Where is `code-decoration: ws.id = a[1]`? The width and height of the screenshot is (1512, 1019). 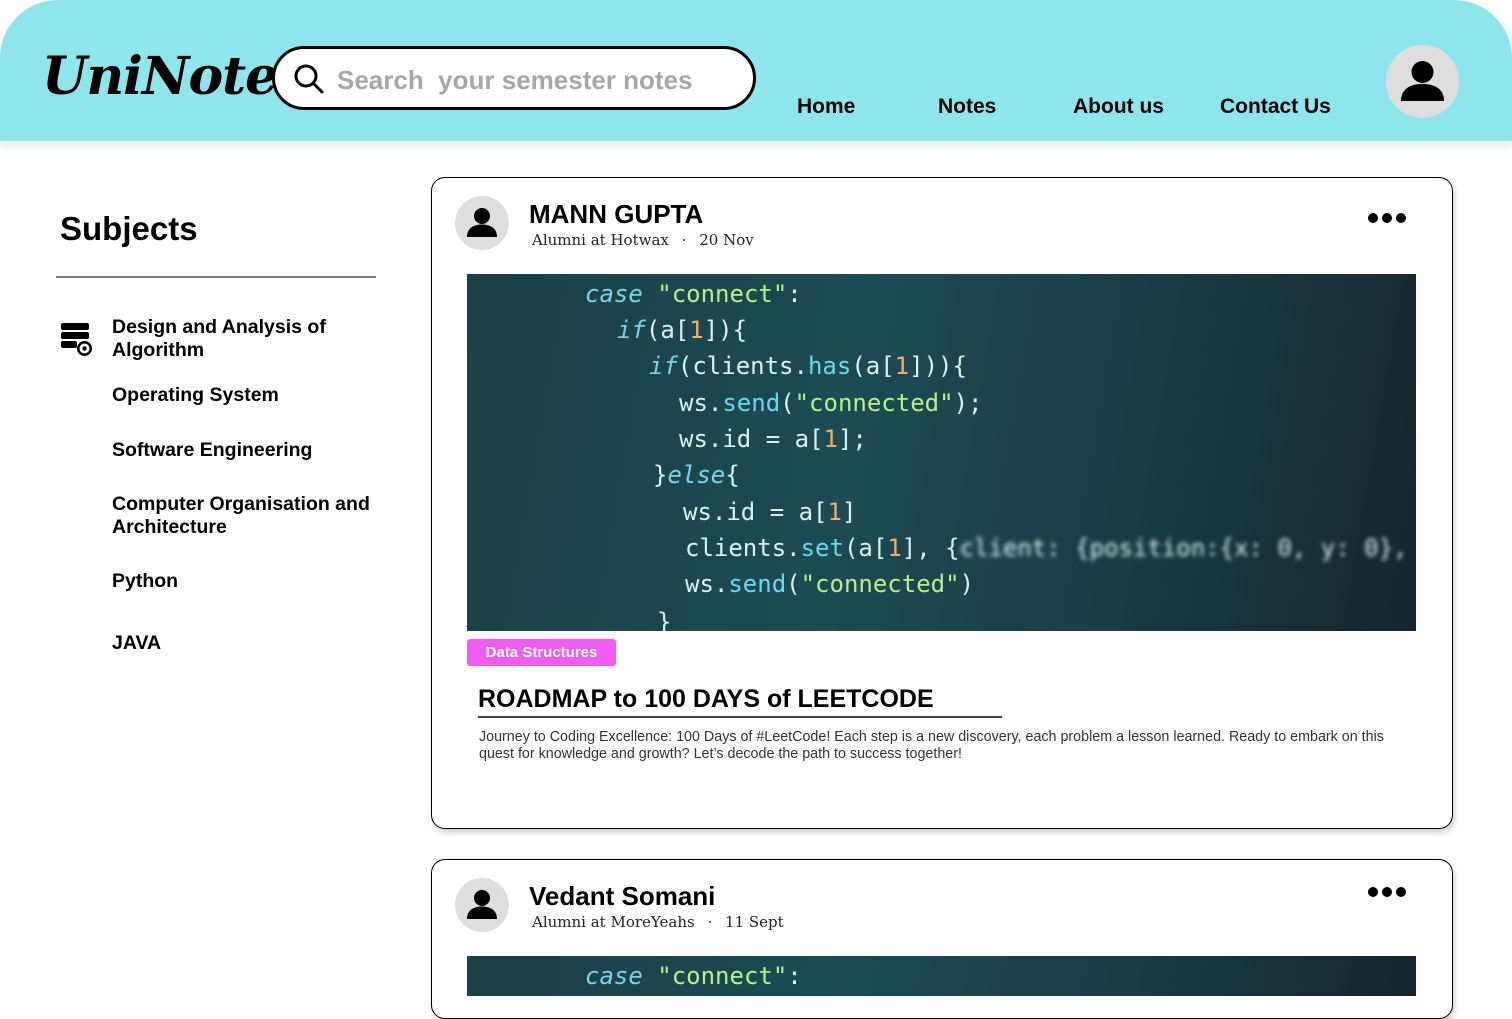 code-decoration: ws.id = a[1] is located at coordinates (770, 512).